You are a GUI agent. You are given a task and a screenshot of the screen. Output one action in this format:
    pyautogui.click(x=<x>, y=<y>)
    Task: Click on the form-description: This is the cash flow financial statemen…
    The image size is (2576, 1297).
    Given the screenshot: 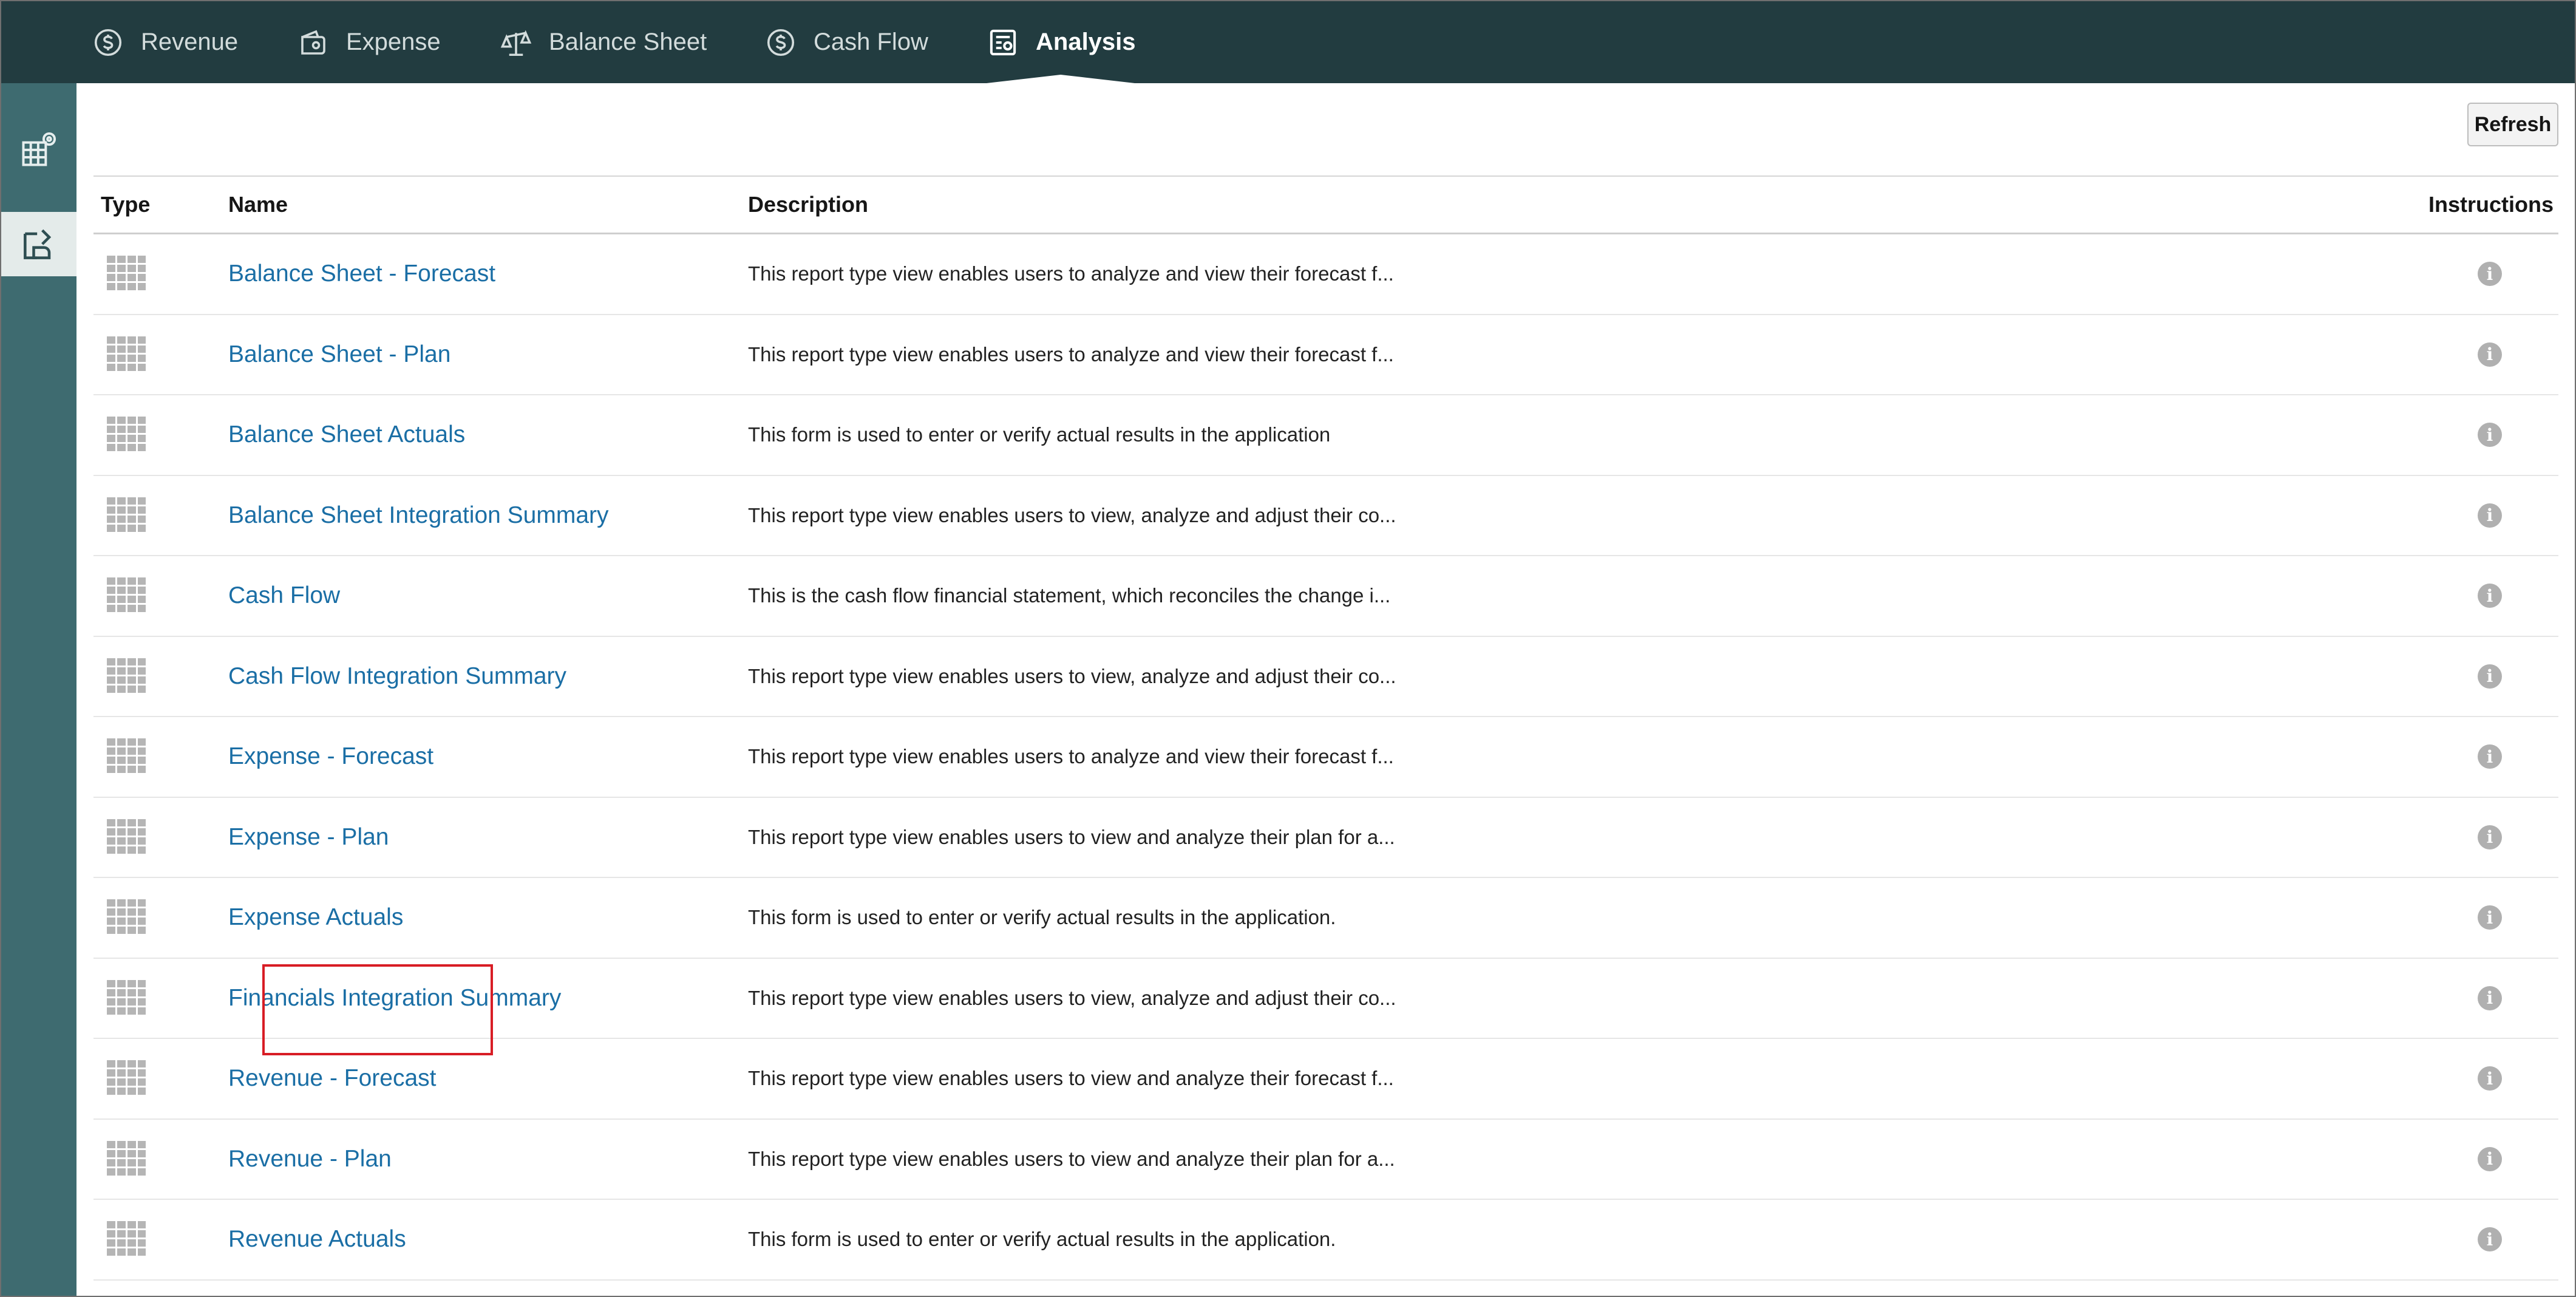 What is the action you would take?
    pyautogui.click(x=1069, y=595)
    